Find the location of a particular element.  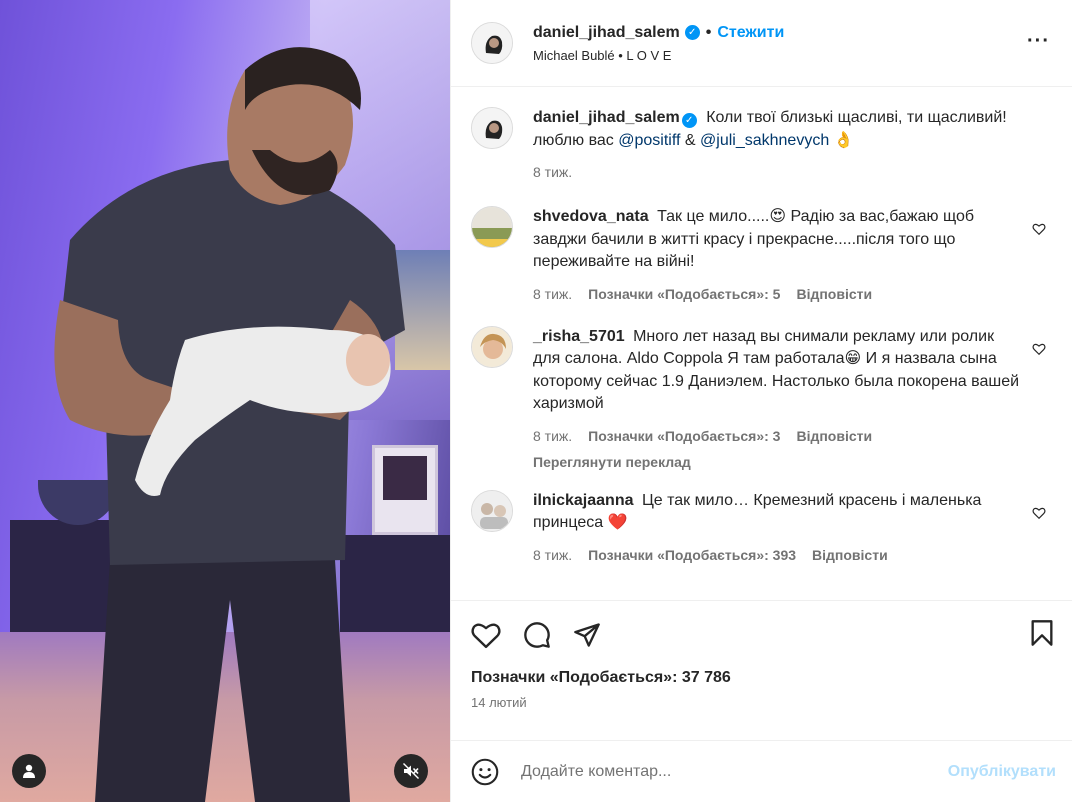

emoji-button is located at coordinates (485, 772).